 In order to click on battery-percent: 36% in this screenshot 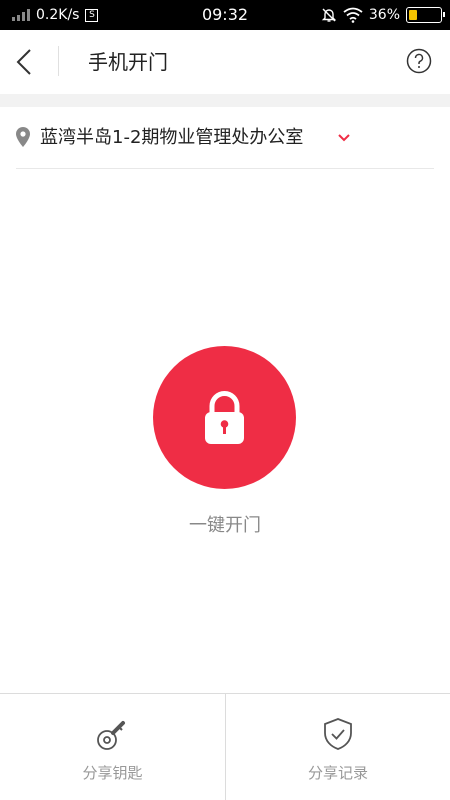, I will do `click(384, 15)`.